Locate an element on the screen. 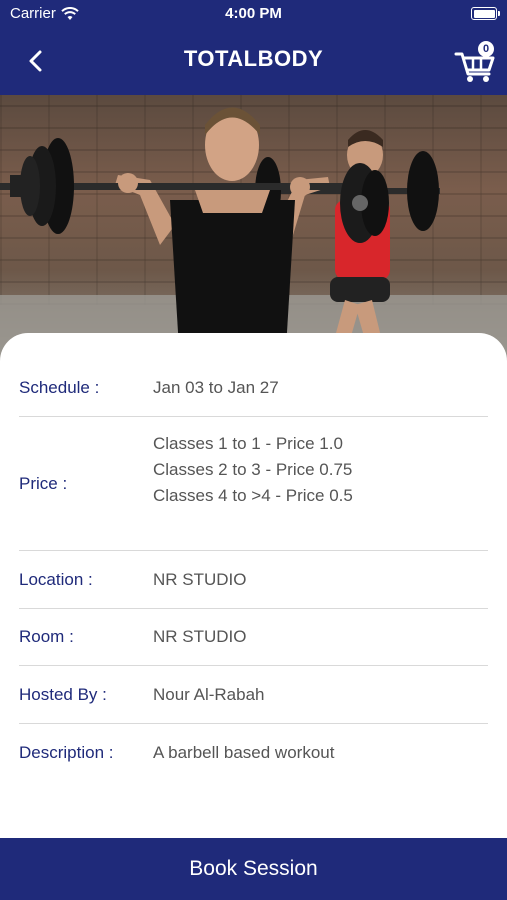  cart-button: 0 is located at coordinates (475, 61).